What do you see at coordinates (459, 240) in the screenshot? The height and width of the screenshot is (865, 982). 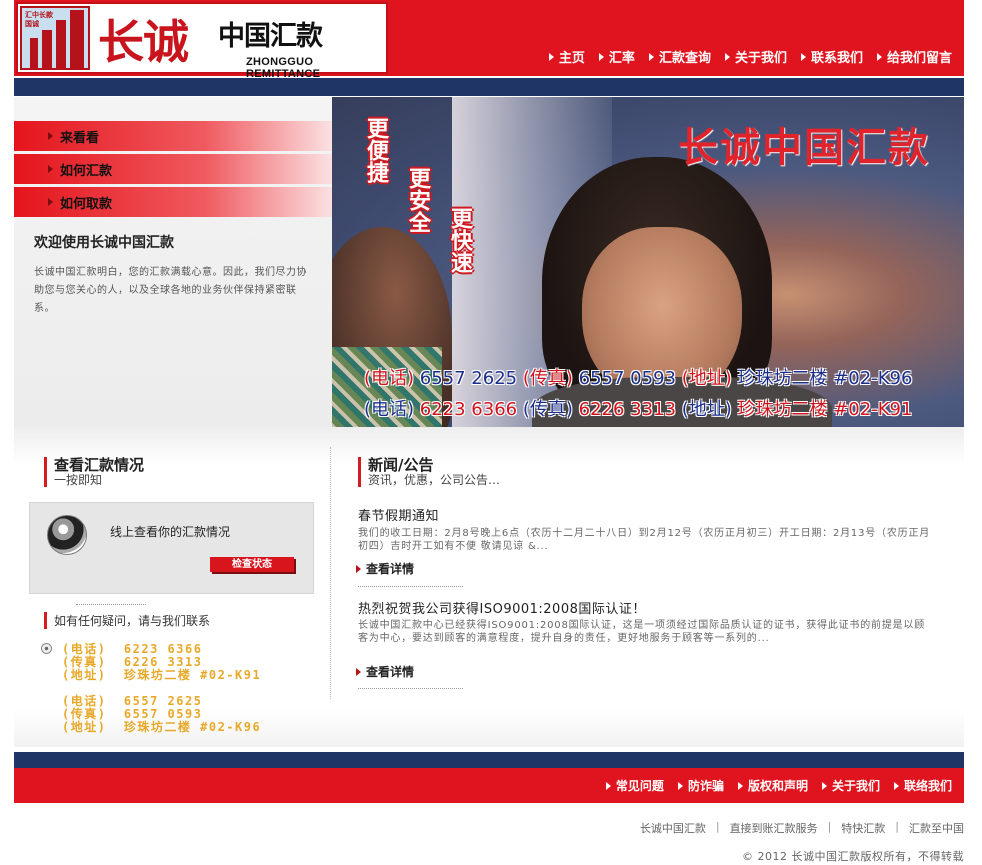 I see `banner-slogan-fast: 更快速` at bounding box center [459, 240].